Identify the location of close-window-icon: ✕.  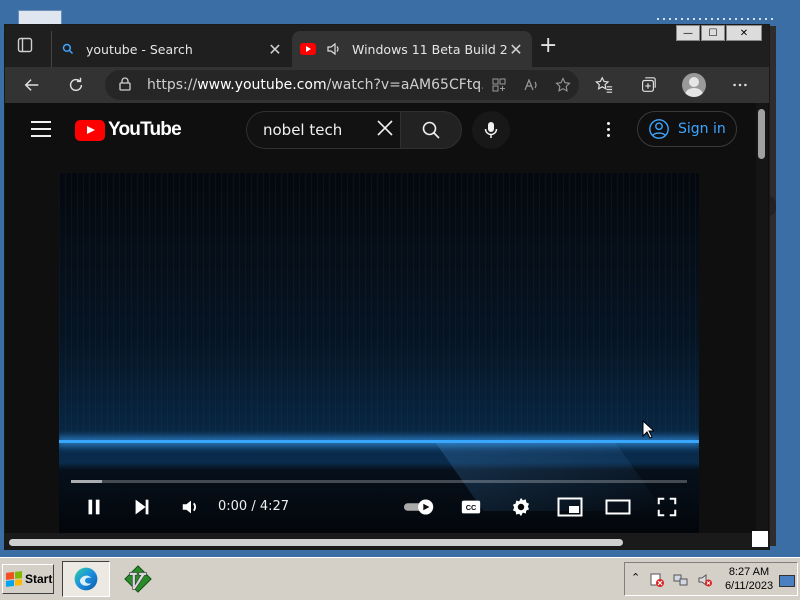
(744, 33).